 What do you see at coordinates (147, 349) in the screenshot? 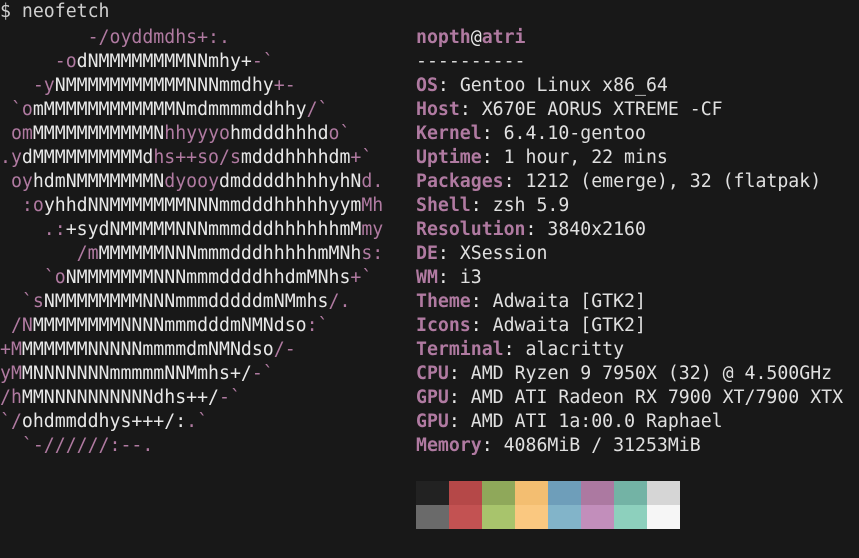
I see `logo-segment: MMMMMMNNNNNmmmmdmNMNdso` at bounding box center [147, 349].